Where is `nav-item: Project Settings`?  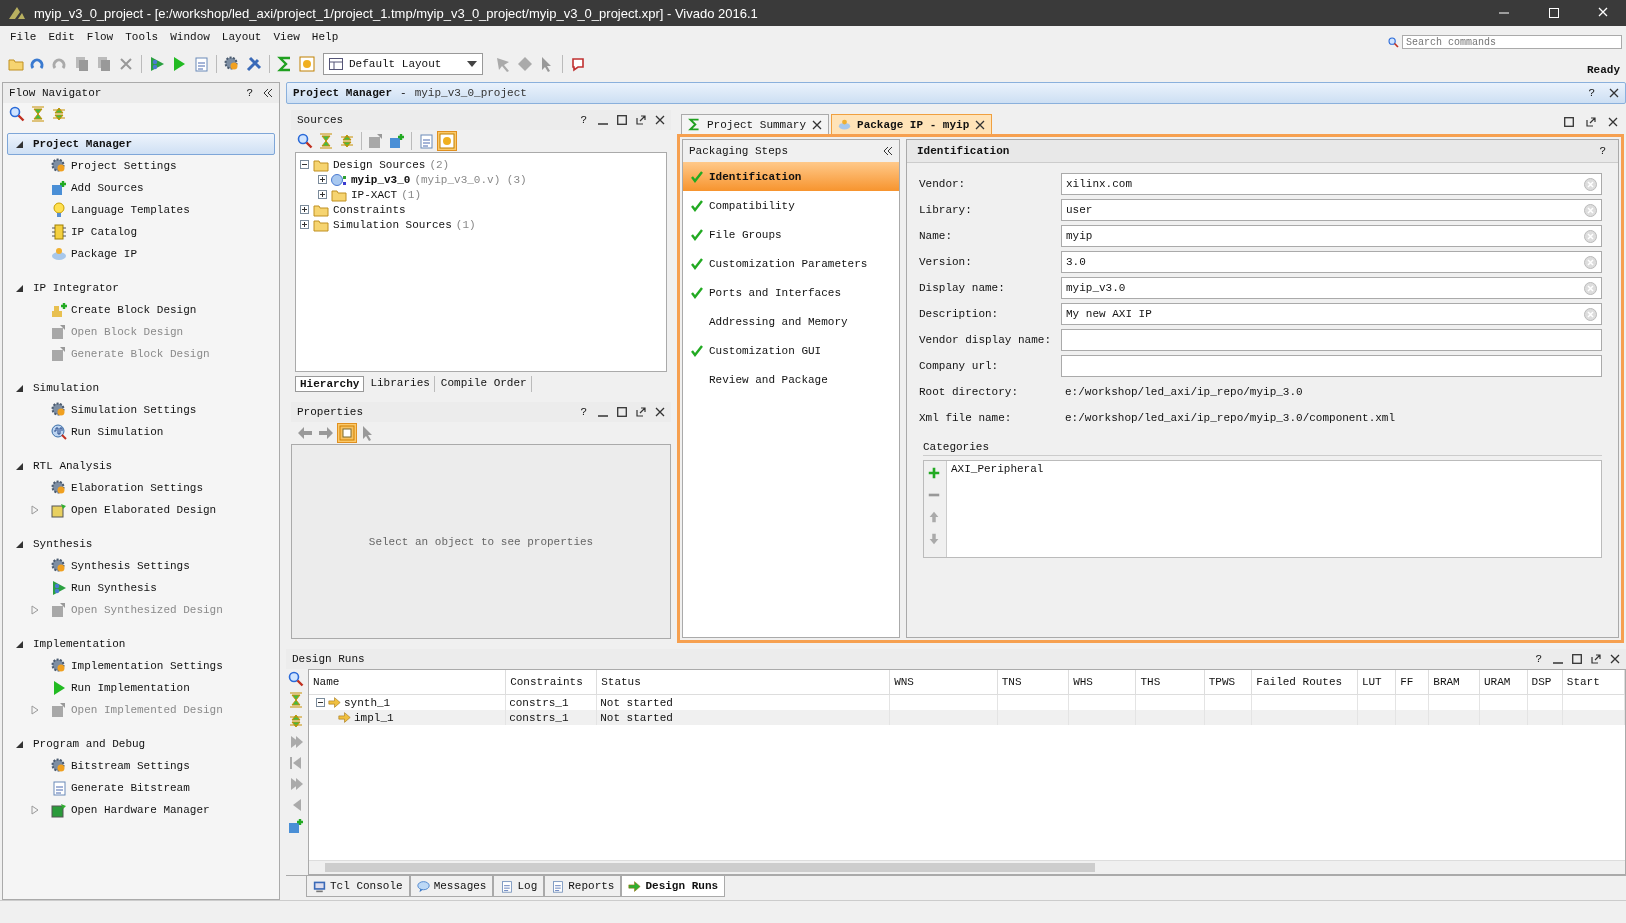 nav-item: Project Settings is located at coordinates (124, 166).